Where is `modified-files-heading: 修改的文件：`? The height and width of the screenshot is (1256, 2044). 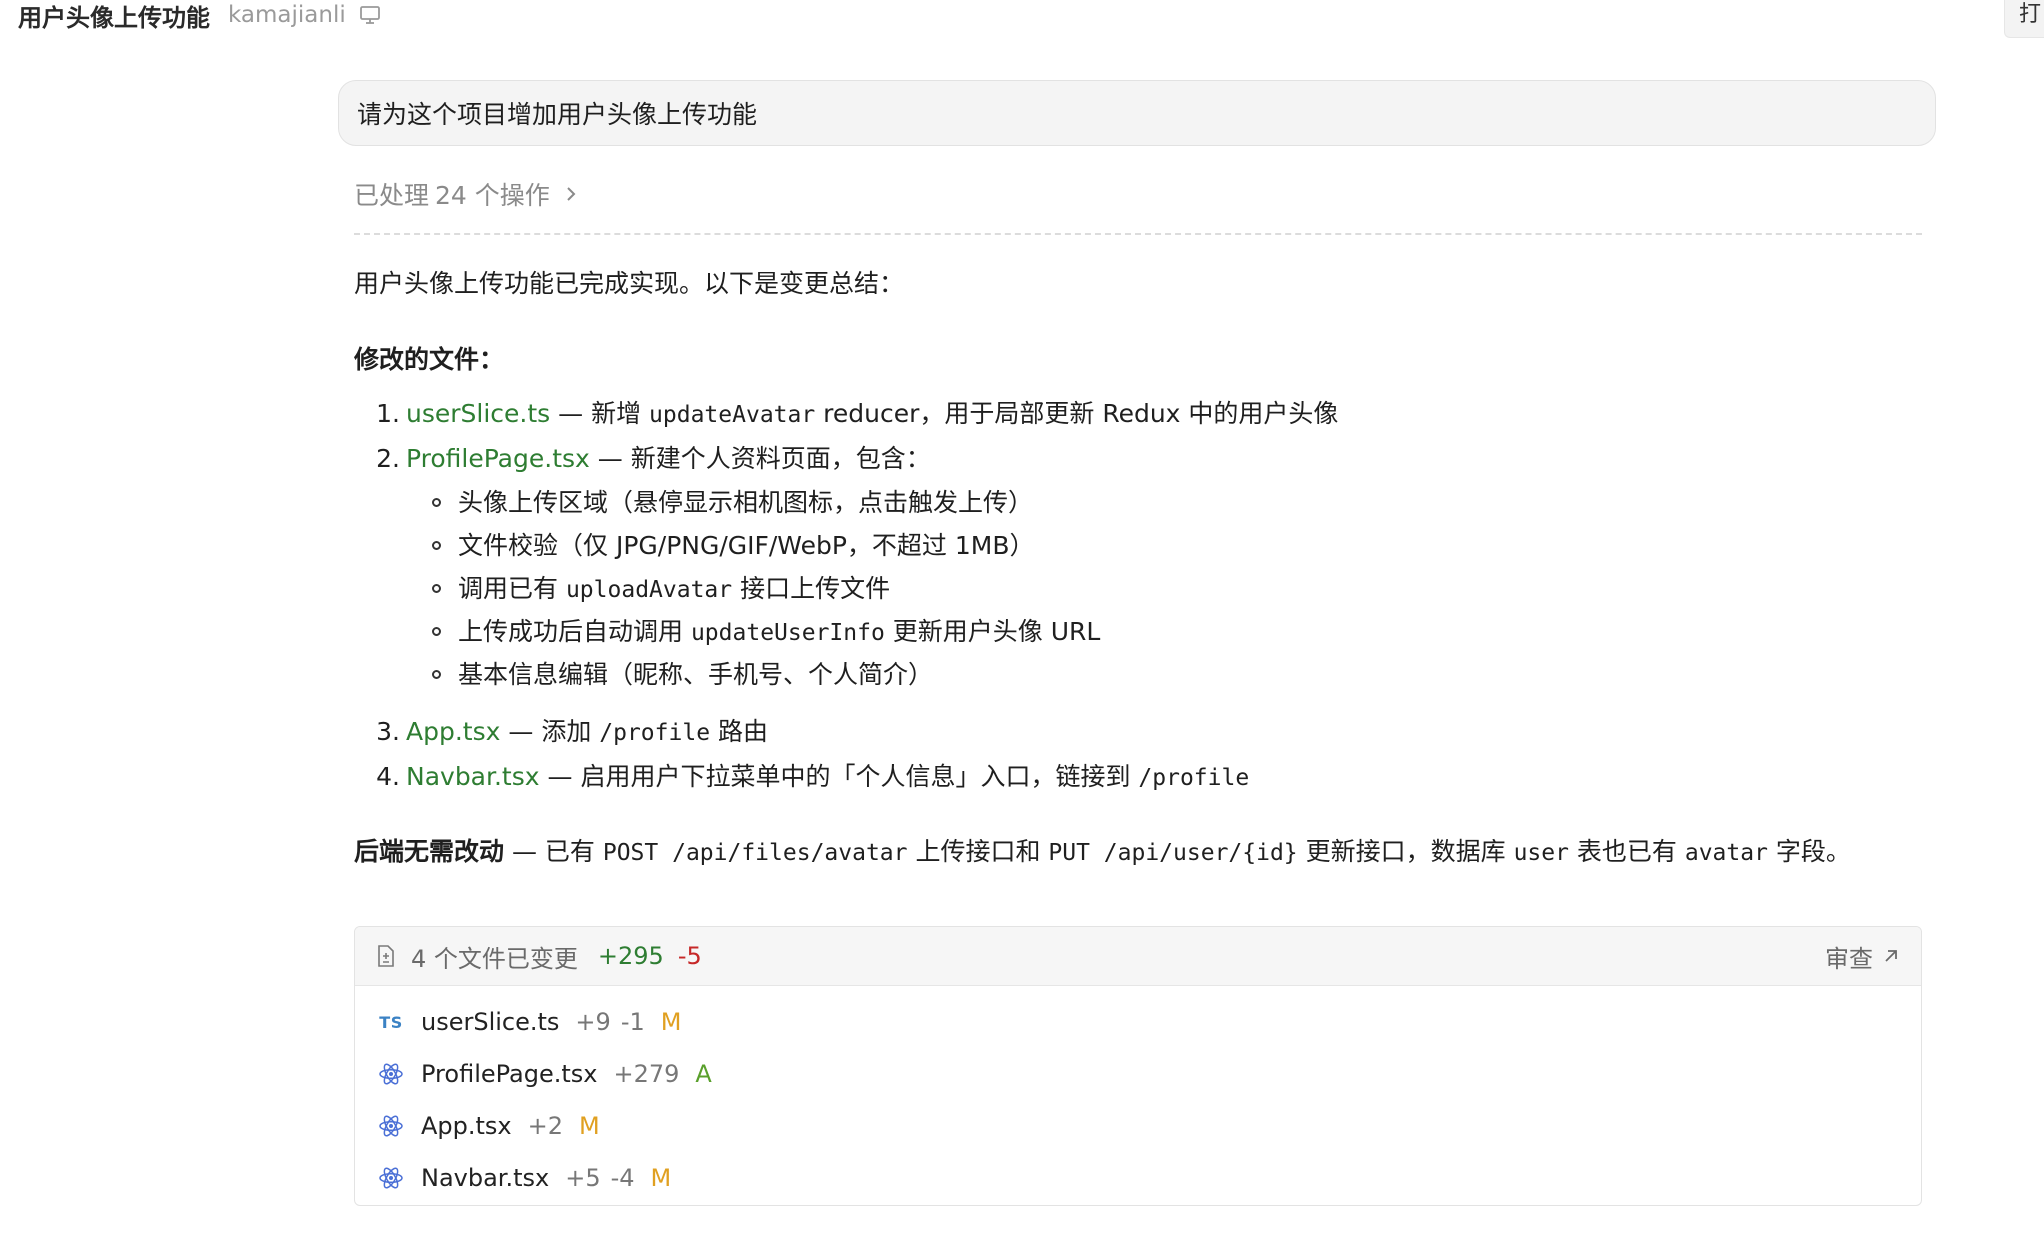 modified-files-heading: 修改的文件： is located at coordinates (429, 359).